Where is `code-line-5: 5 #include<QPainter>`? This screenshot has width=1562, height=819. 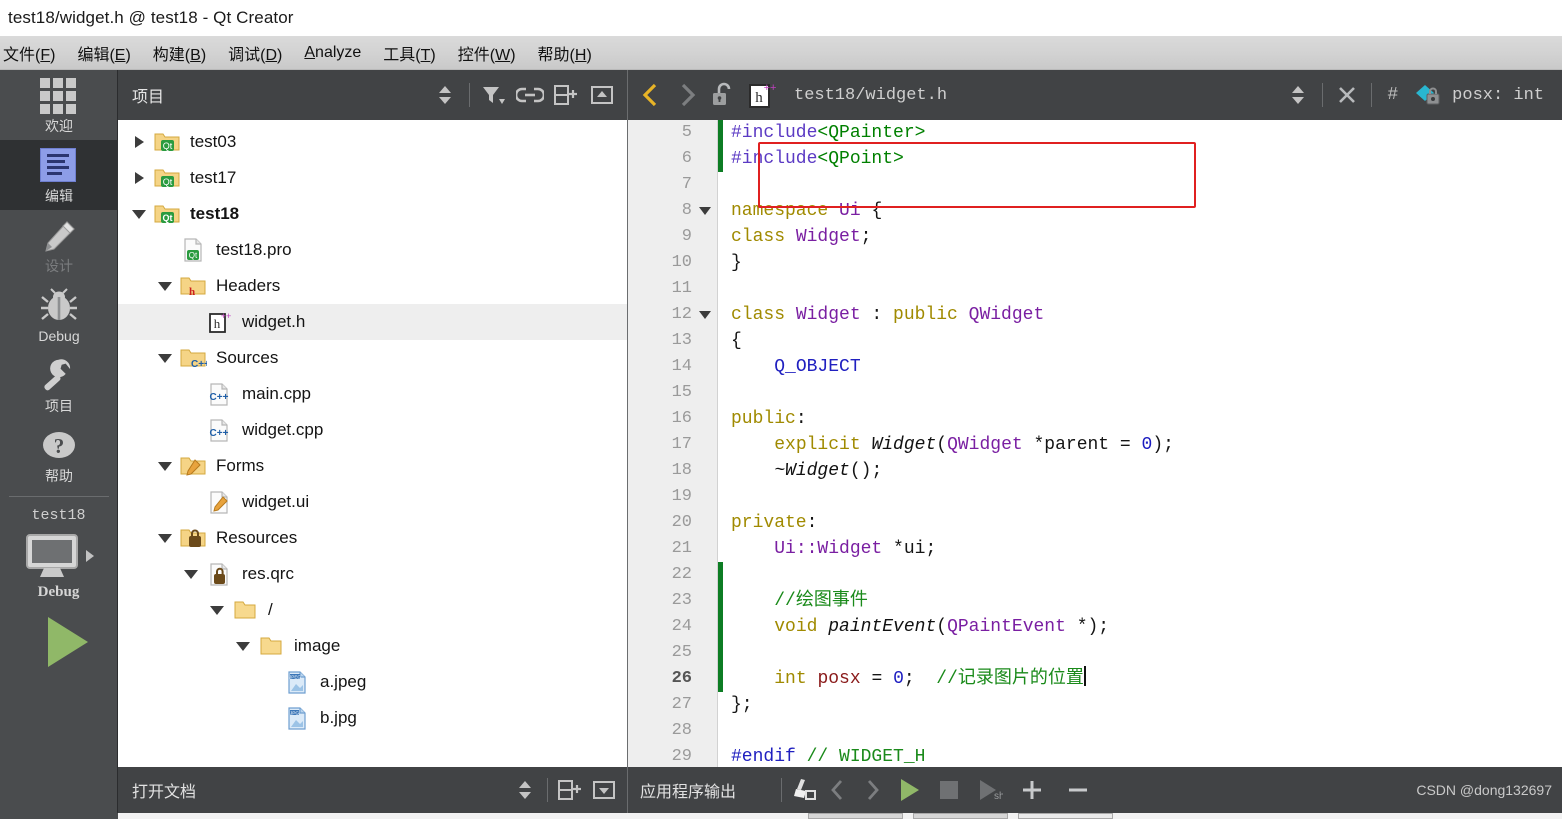
code-line-5: 5 #include<QPainter> is located at coordinates (1095, 133).